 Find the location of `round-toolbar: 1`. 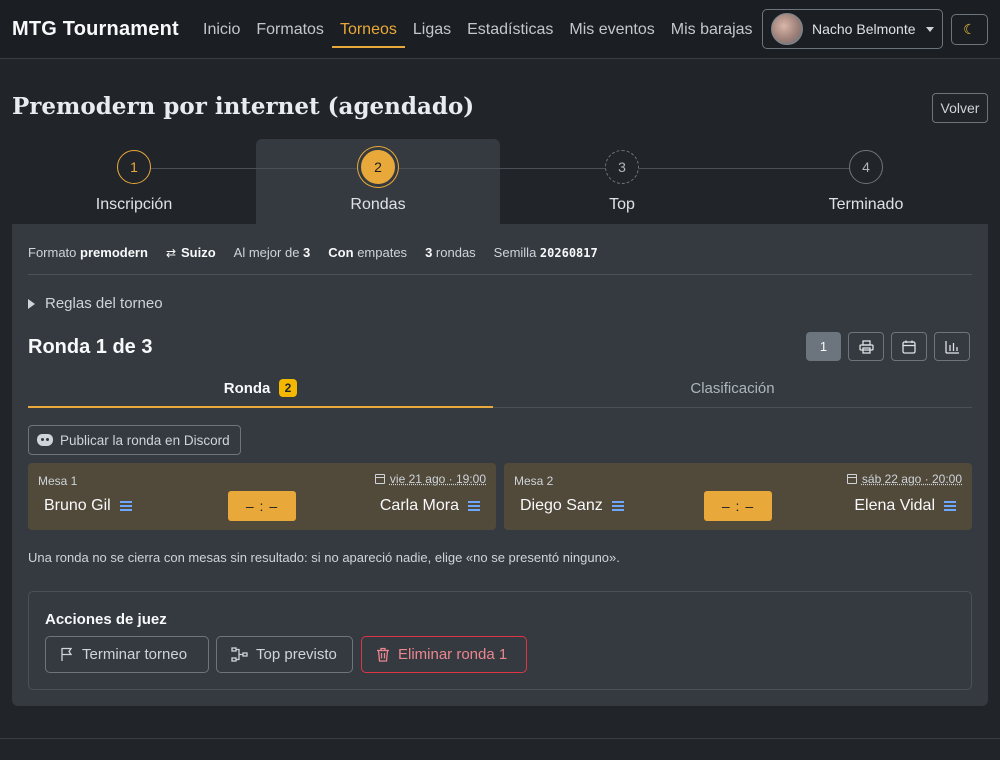

round-toolbar: 1 is located at coordinates (891, 346).